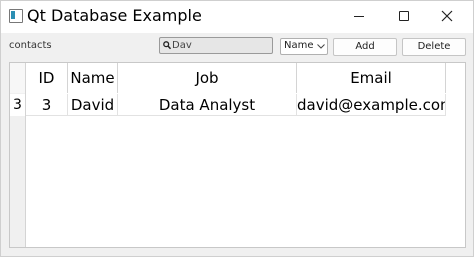 The image size is (474, 257). I want to click on close-button, so click(447, 16).